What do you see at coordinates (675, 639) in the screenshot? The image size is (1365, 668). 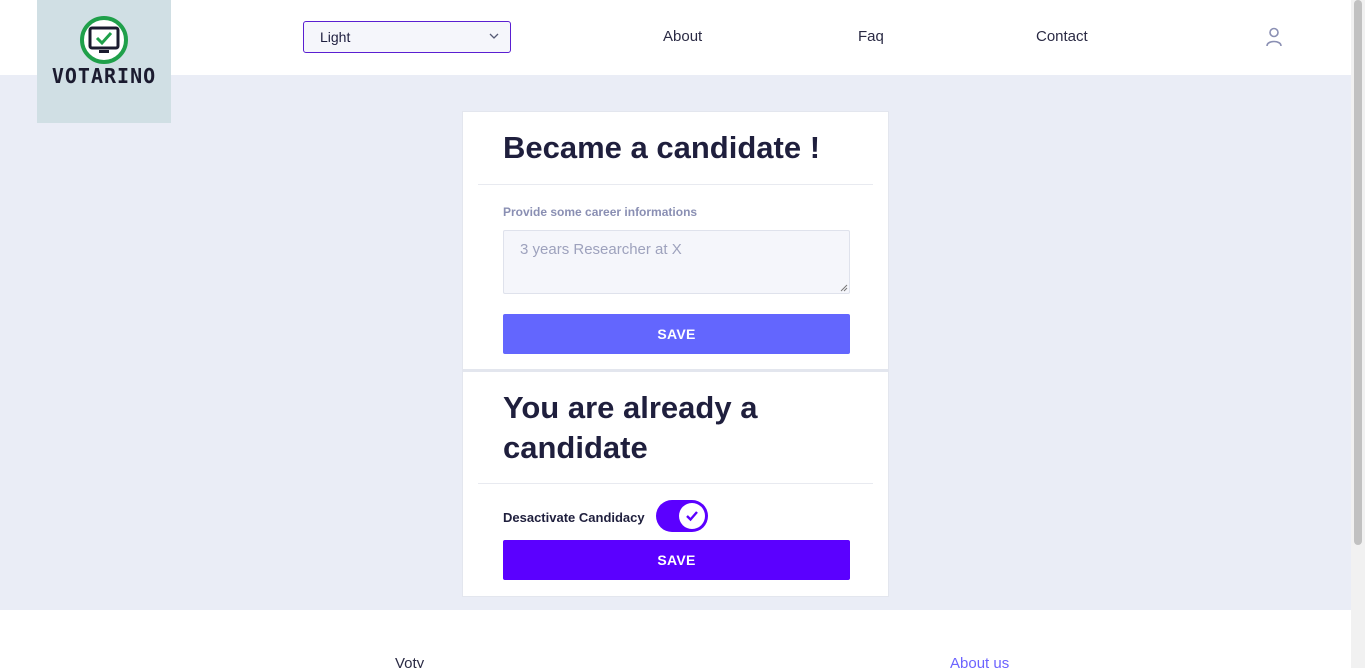 I see `footer: Voty About us` at bounding box center [675, 639].